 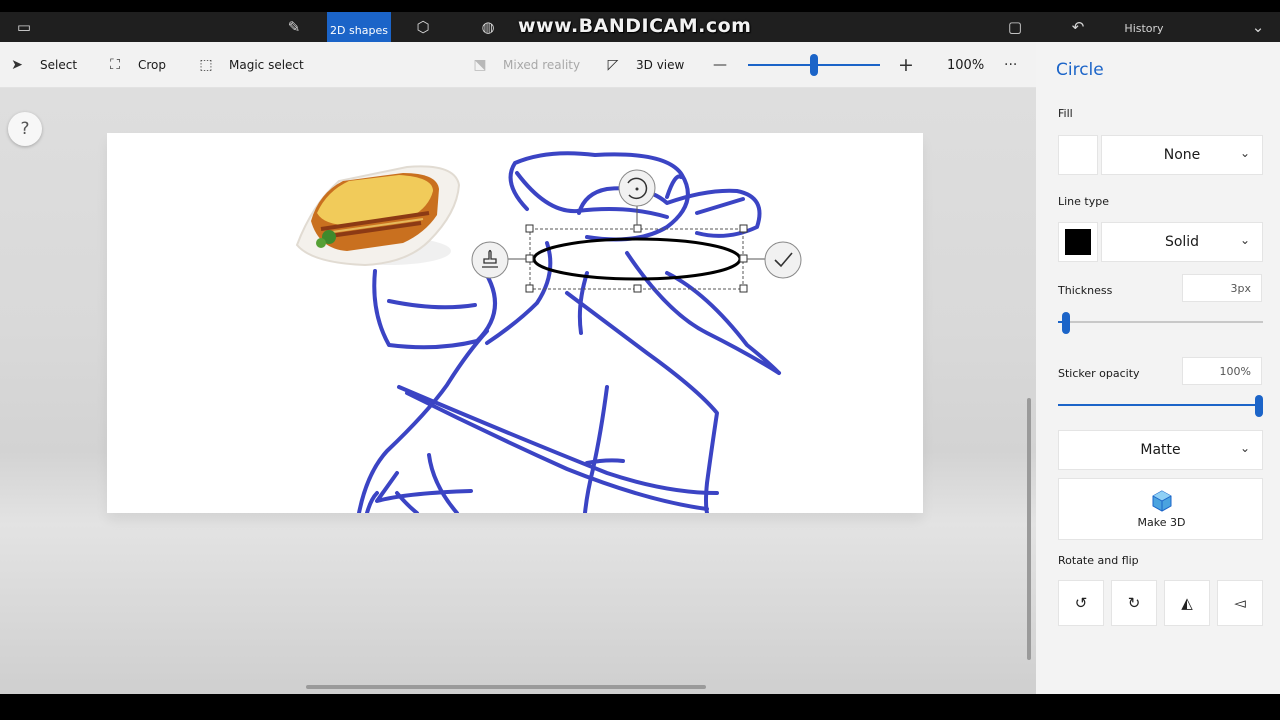 What do you see at coordinates (136, 65) in the screenshot?
I see `crop-button: ⛶ Crop` at bounding box center [136, 65].